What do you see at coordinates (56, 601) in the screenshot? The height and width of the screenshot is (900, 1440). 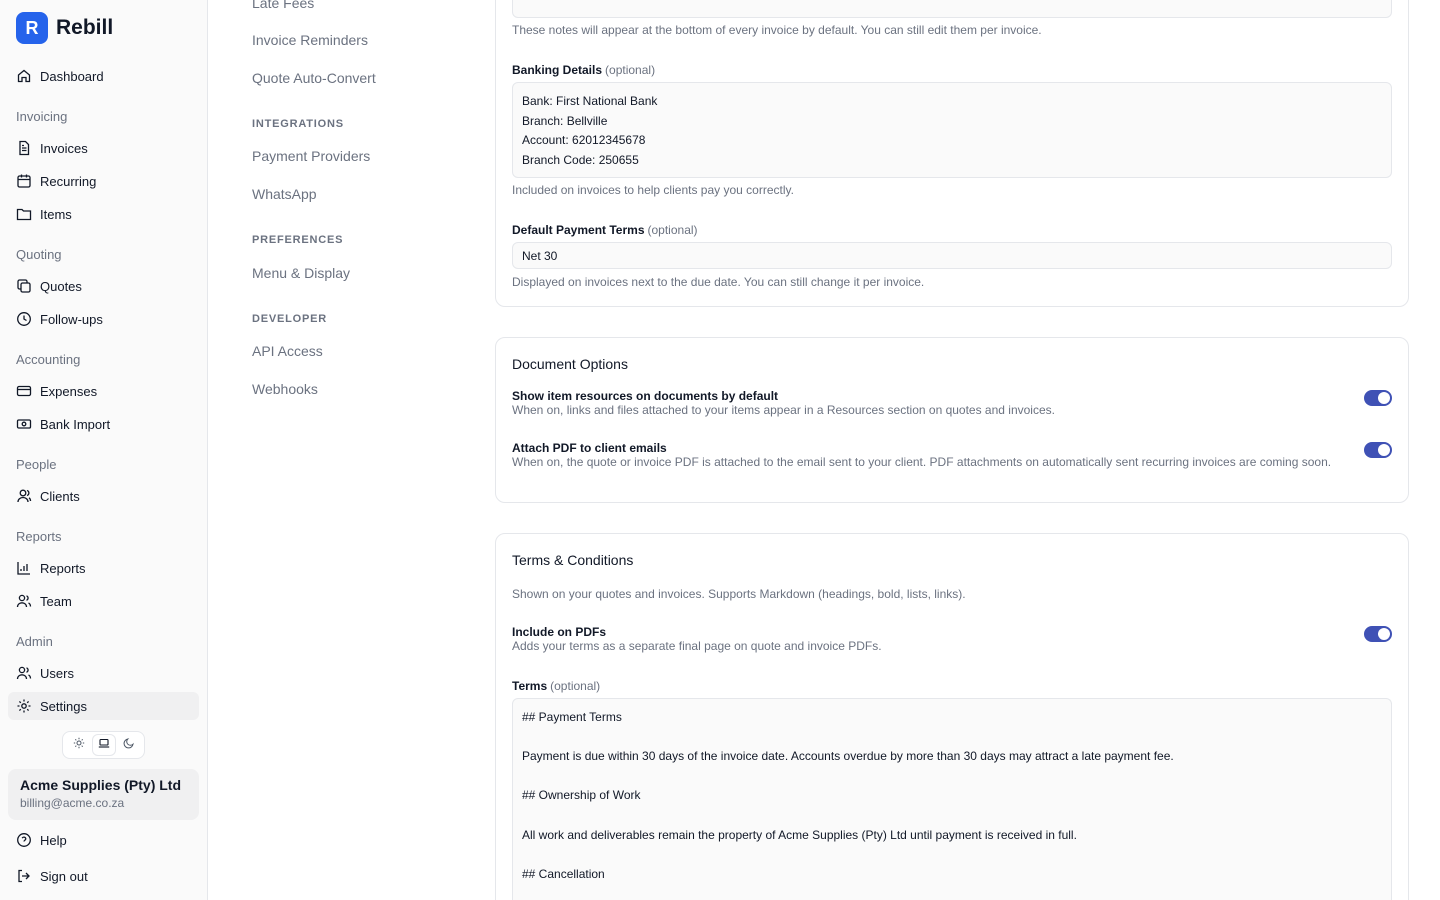 I see `sidebar-item-label: Team` at bounding box center [56, 601].